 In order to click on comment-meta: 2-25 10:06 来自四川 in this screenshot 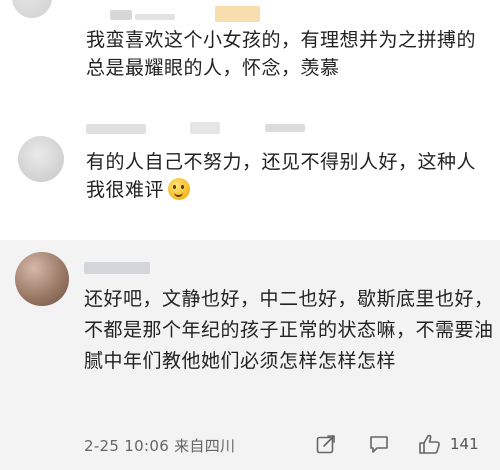, I will do `click(160, 446)`.